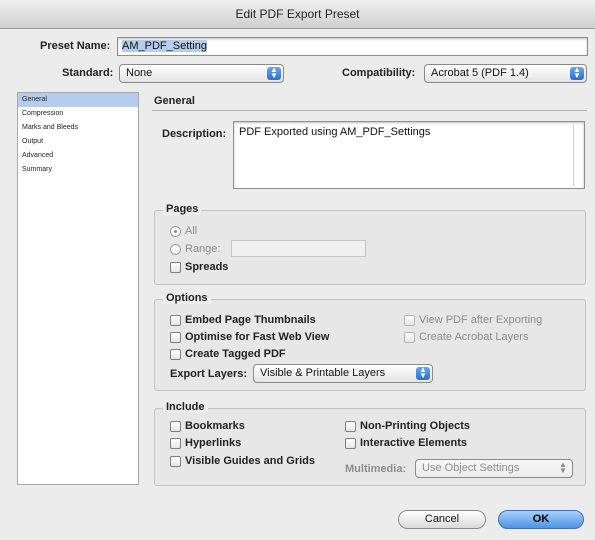 This screenshot has height=540, width=595. I want to click on scrollbar, so click(577, 155).